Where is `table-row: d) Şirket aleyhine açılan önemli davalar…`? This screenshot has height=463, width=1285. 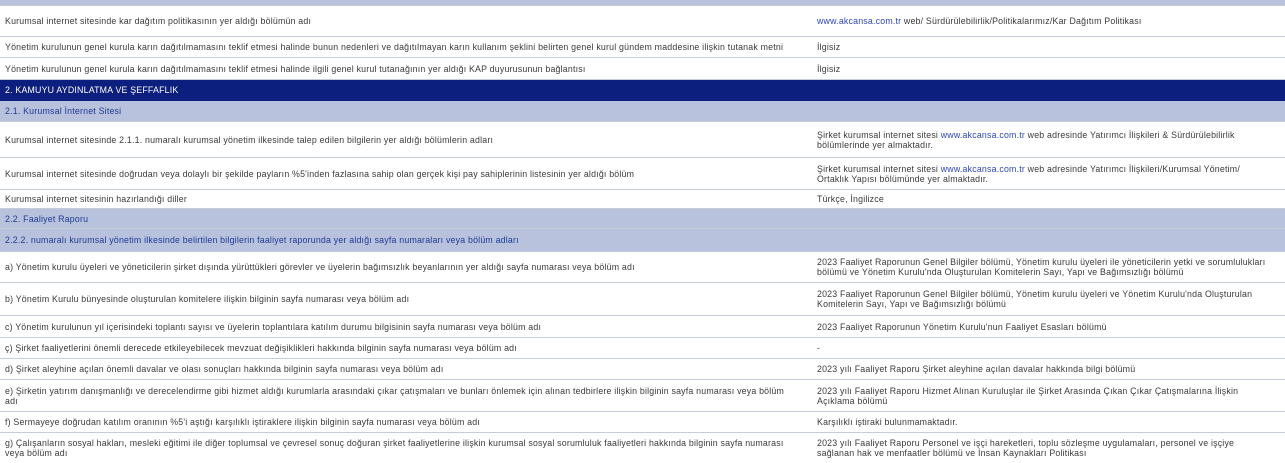
table-row: d) Şirket aleyhine açılan önemli davalar… is located at coordinates (642, 369).